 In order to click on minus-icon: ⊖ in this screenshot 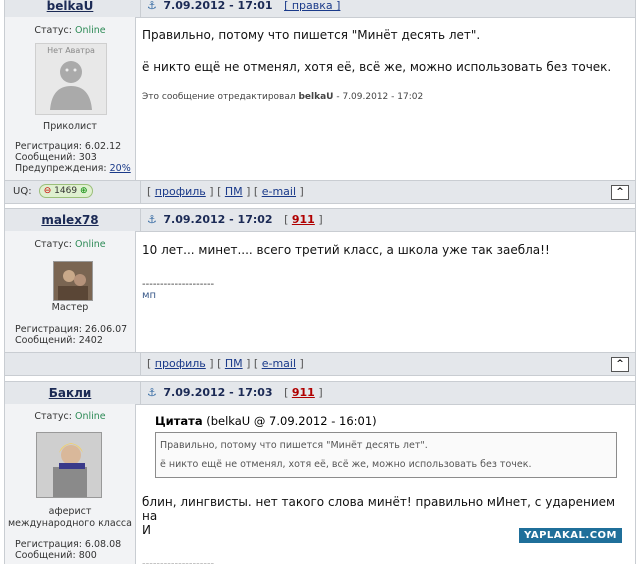, I will do `click(48, 191)`.